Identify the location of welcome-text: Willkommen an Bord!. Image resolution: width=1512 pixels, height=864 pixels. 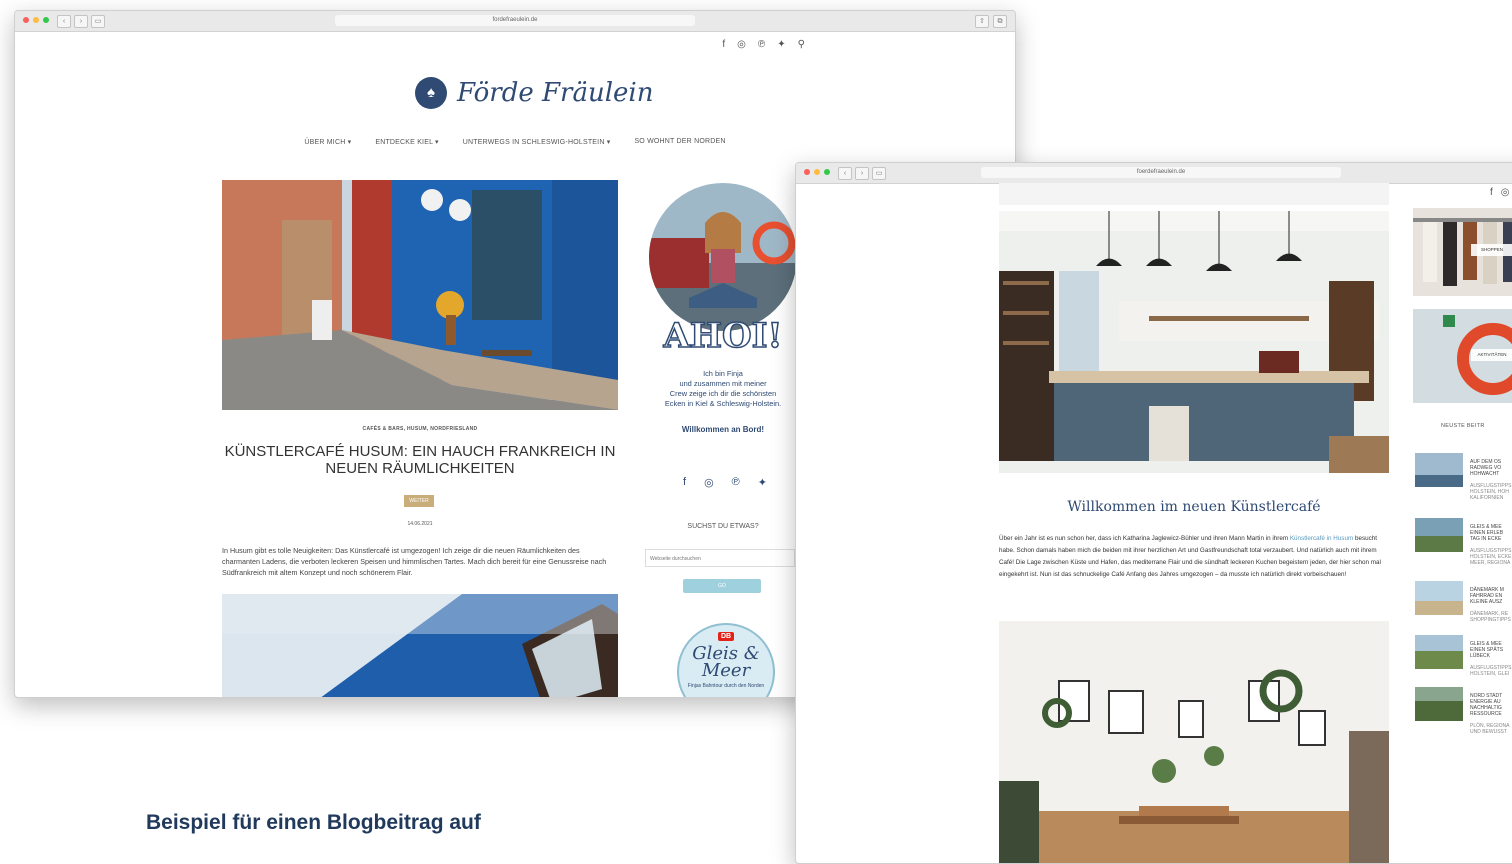
(723, 429).